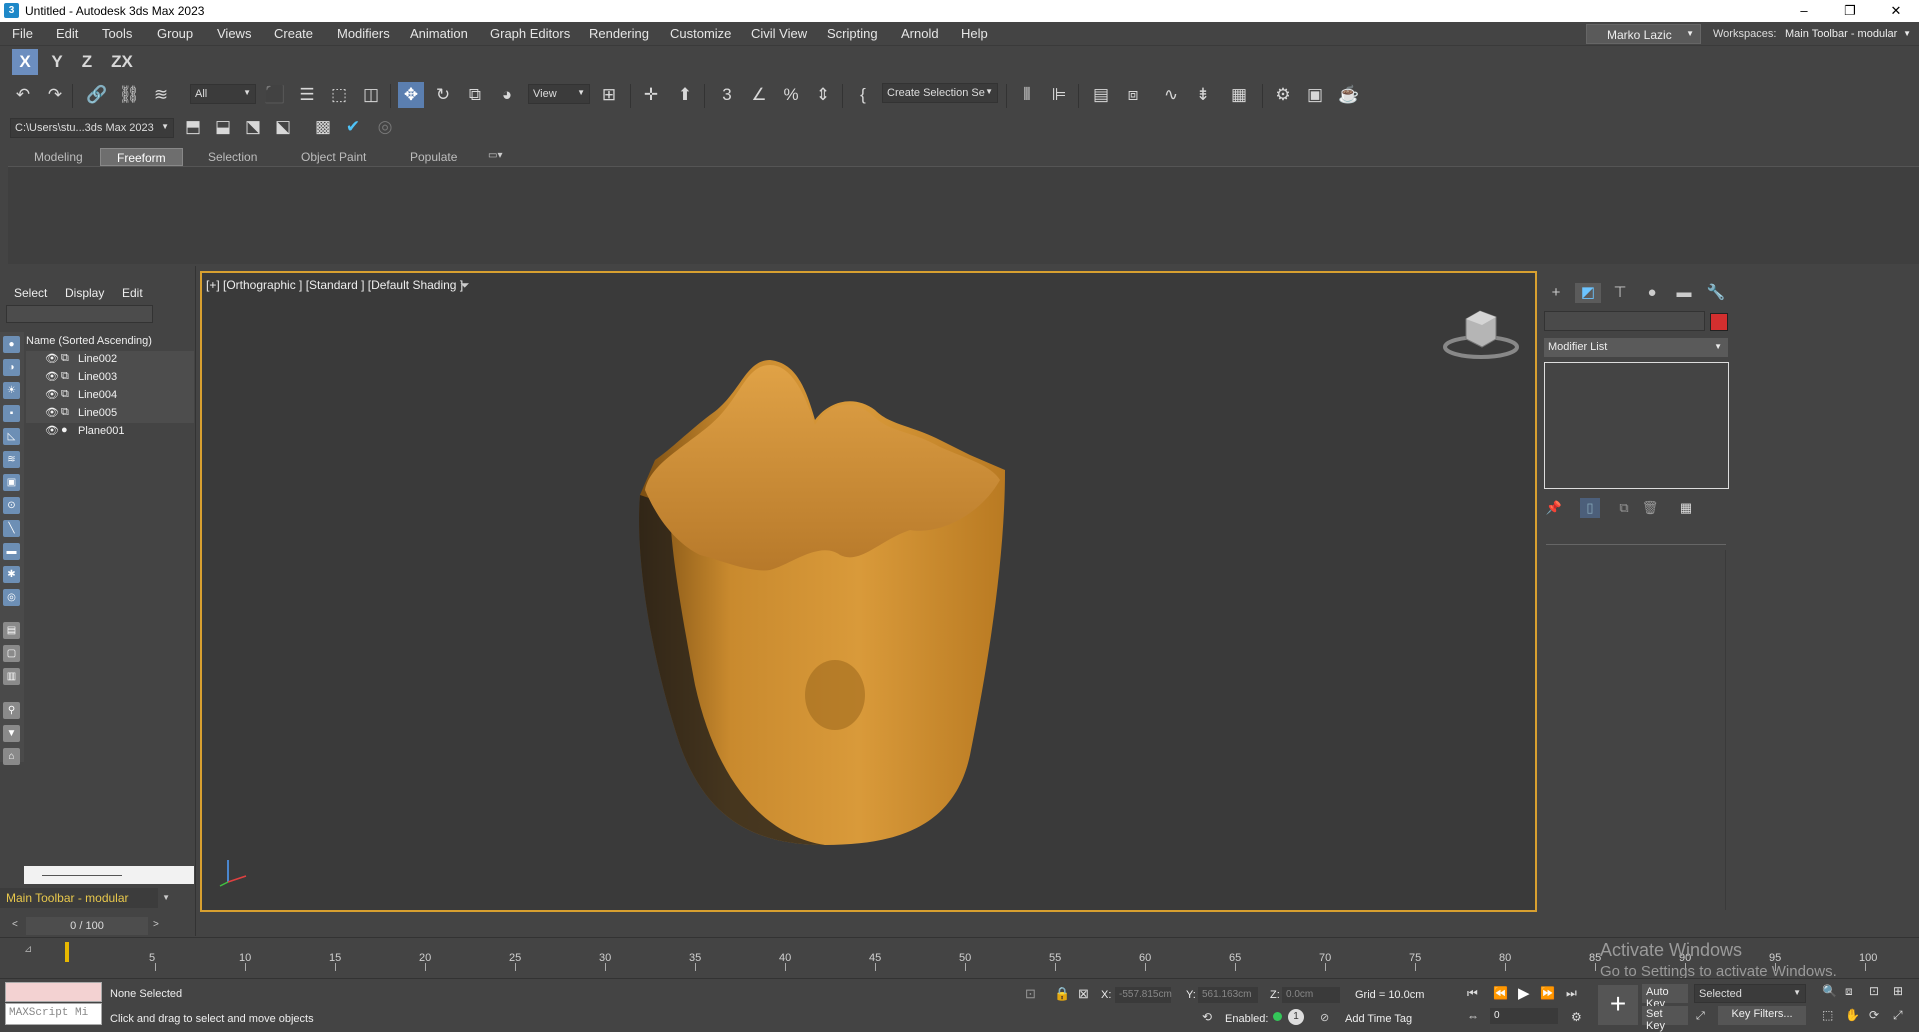  Describe the element at coordinates (323, 127) in the screenshot. I see `save-project-icon: ▩` at that location.